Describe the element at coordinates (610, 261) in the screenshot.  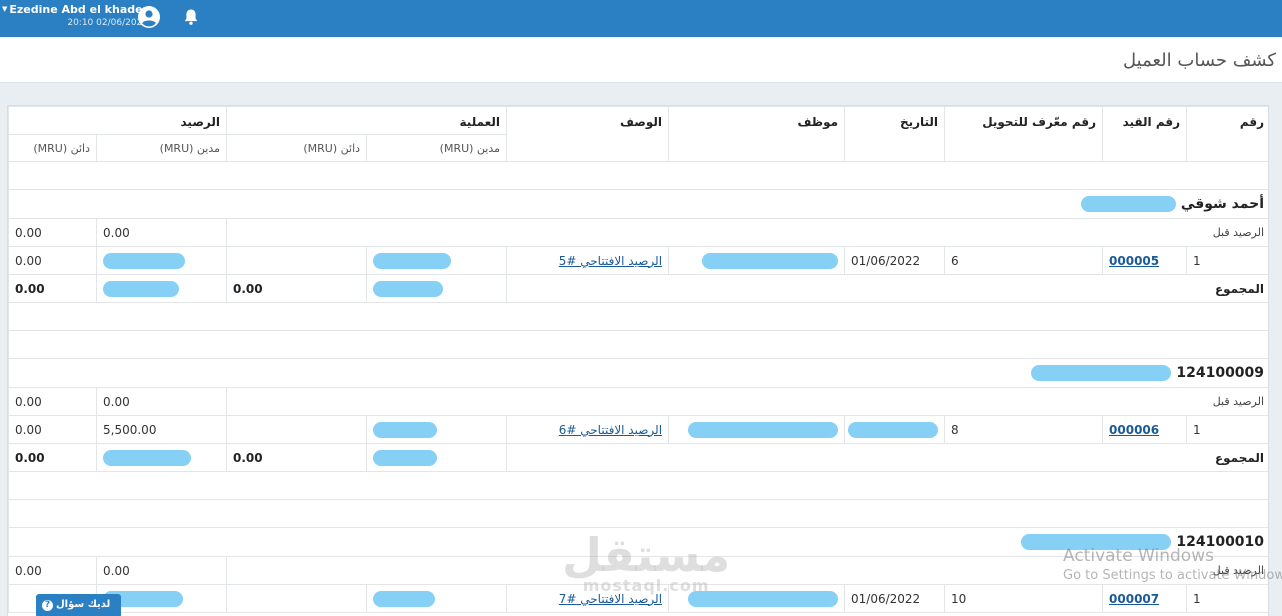
I see `description-link: الرصيد الافتتاحي #5` at that location.